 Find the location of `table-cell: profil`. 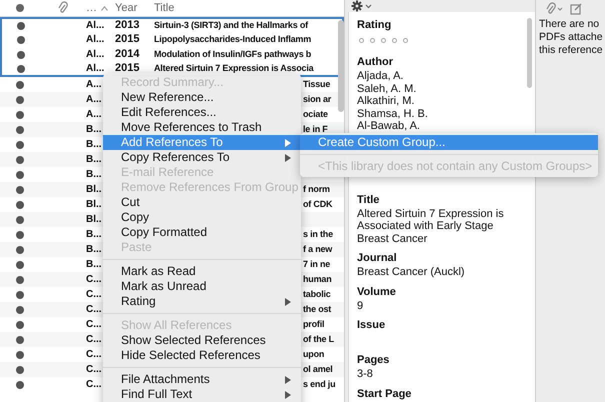

table-cell: profil is located at coordinates (313, 324).